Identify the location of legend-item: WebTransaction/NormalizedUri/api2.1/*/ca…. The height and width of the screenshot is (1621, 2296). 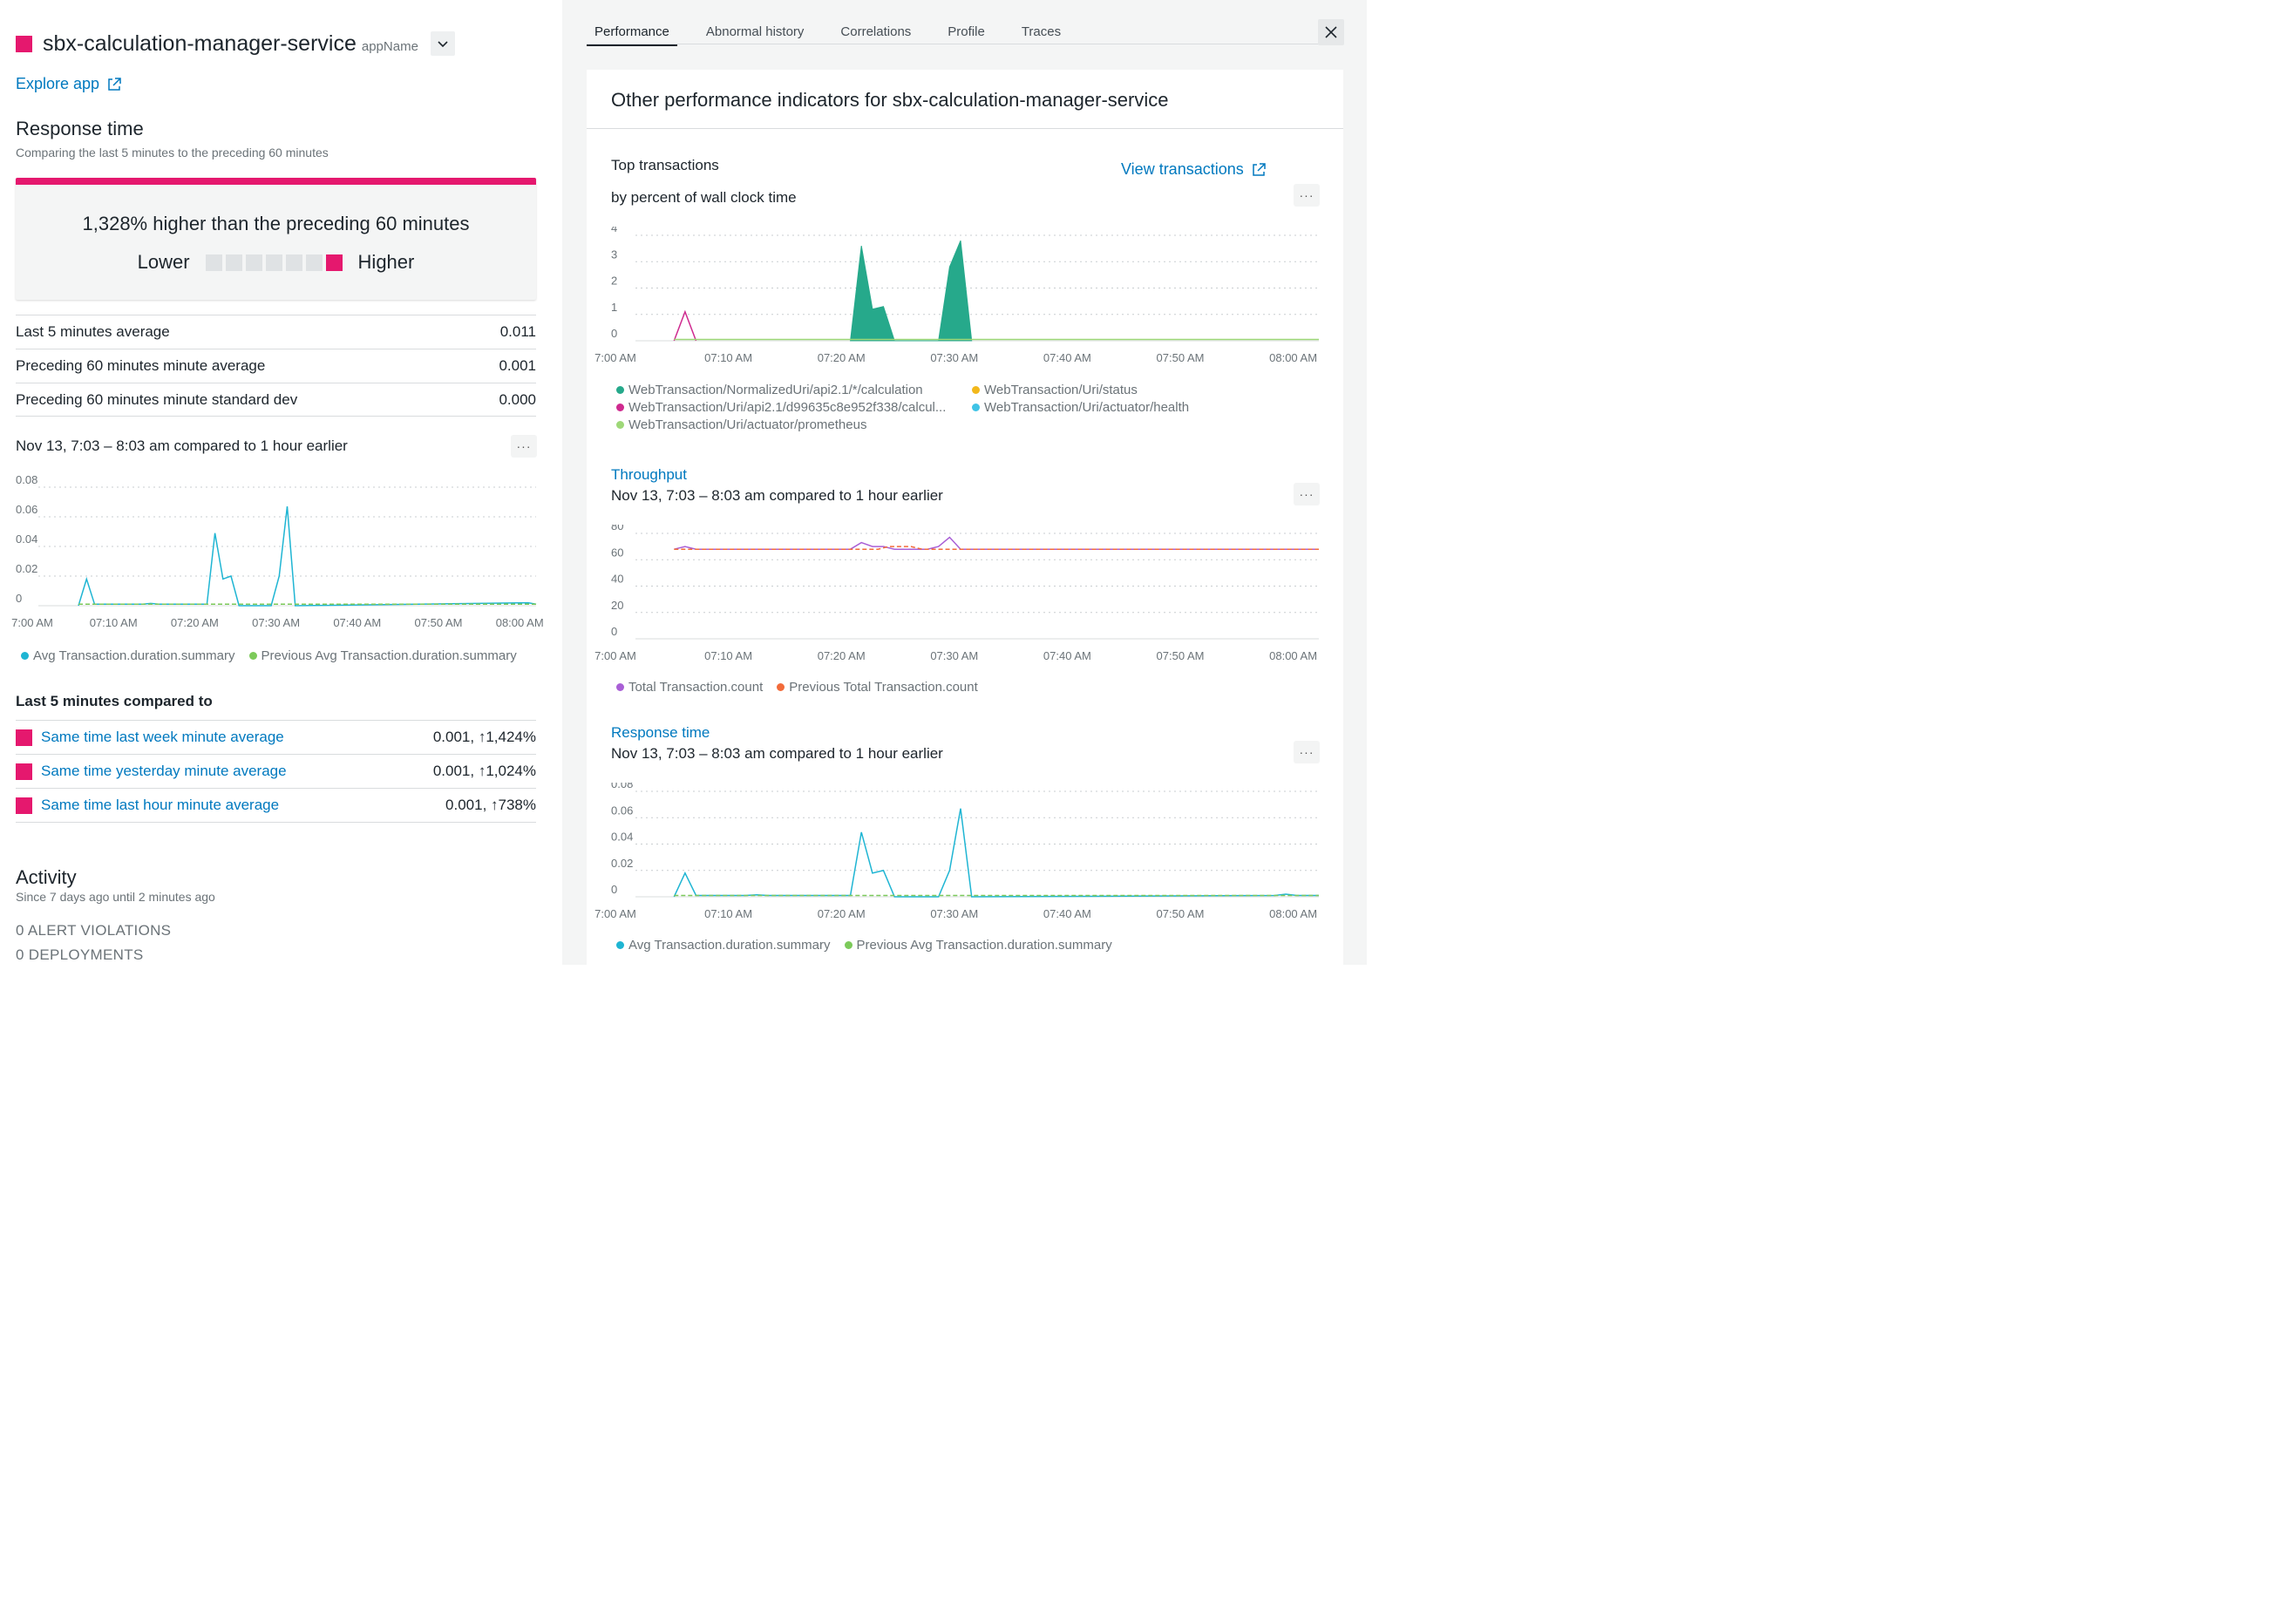
(786, 390).